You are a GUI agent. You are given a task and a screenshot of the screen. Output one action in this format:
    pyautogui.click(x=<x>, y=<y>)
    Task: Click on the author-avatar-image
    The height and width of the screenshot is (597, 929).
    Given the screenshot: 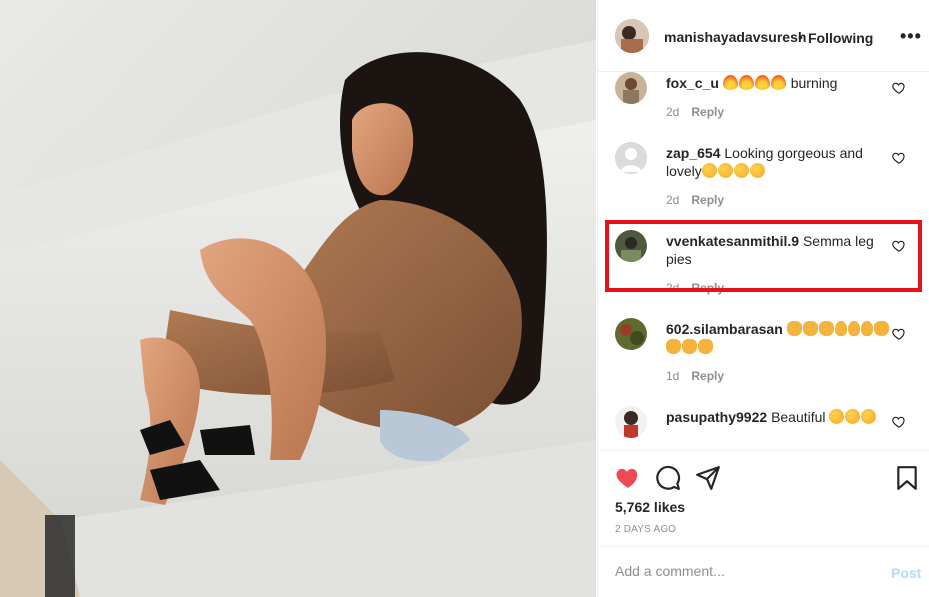 What is the action you would take?
    pyautogui.click(x=632, y=36)
    